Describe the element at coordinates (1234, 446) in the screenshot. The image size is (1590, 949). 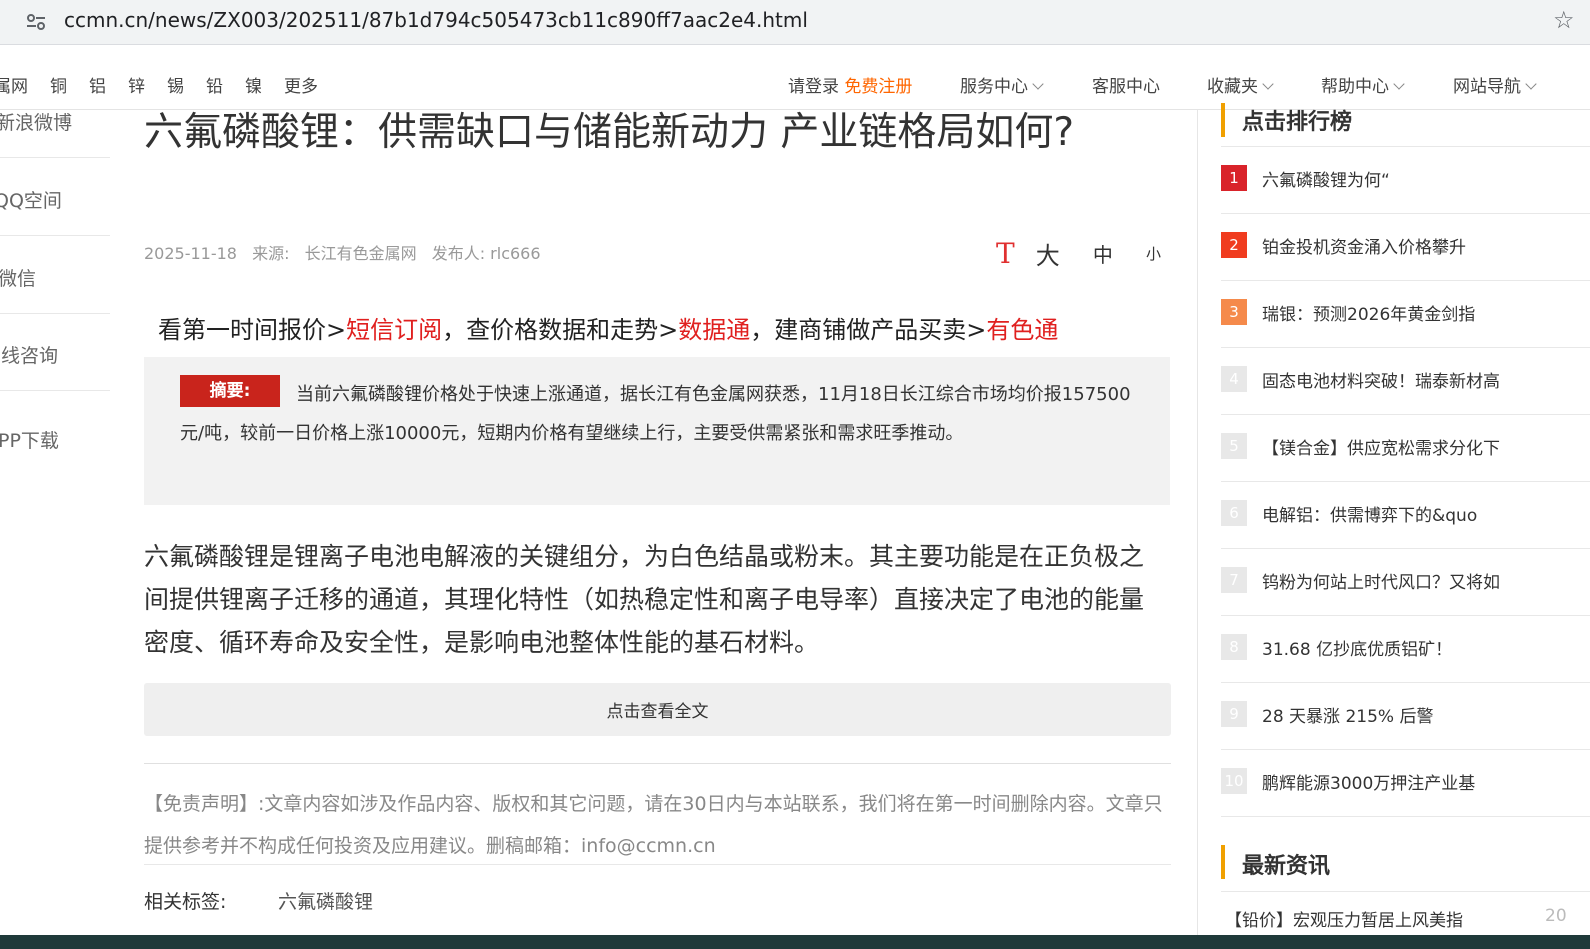
I see `ranking-number: 5` at that location.